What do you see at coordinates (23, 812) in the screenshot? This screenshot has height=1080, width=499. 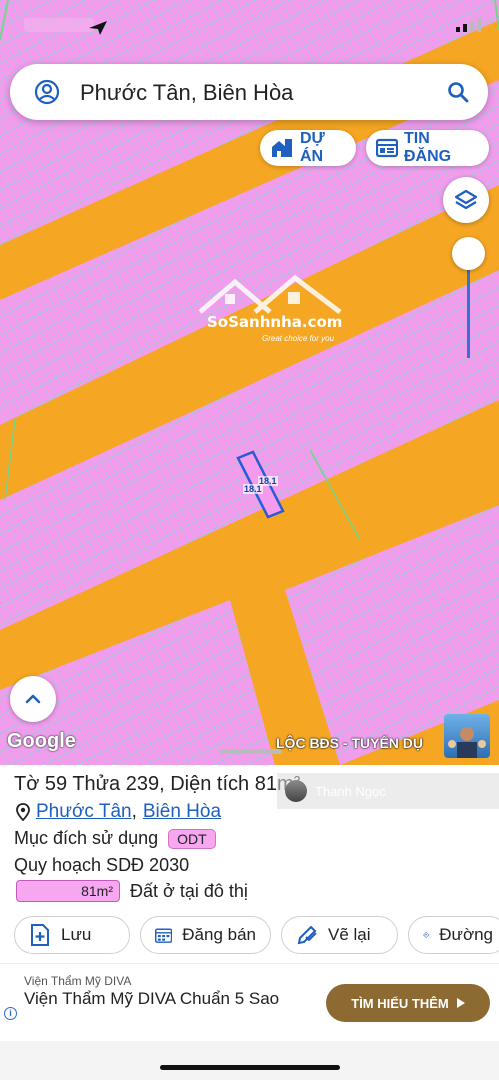 I see `map-pin-icon` at bounding box center [23, 812].